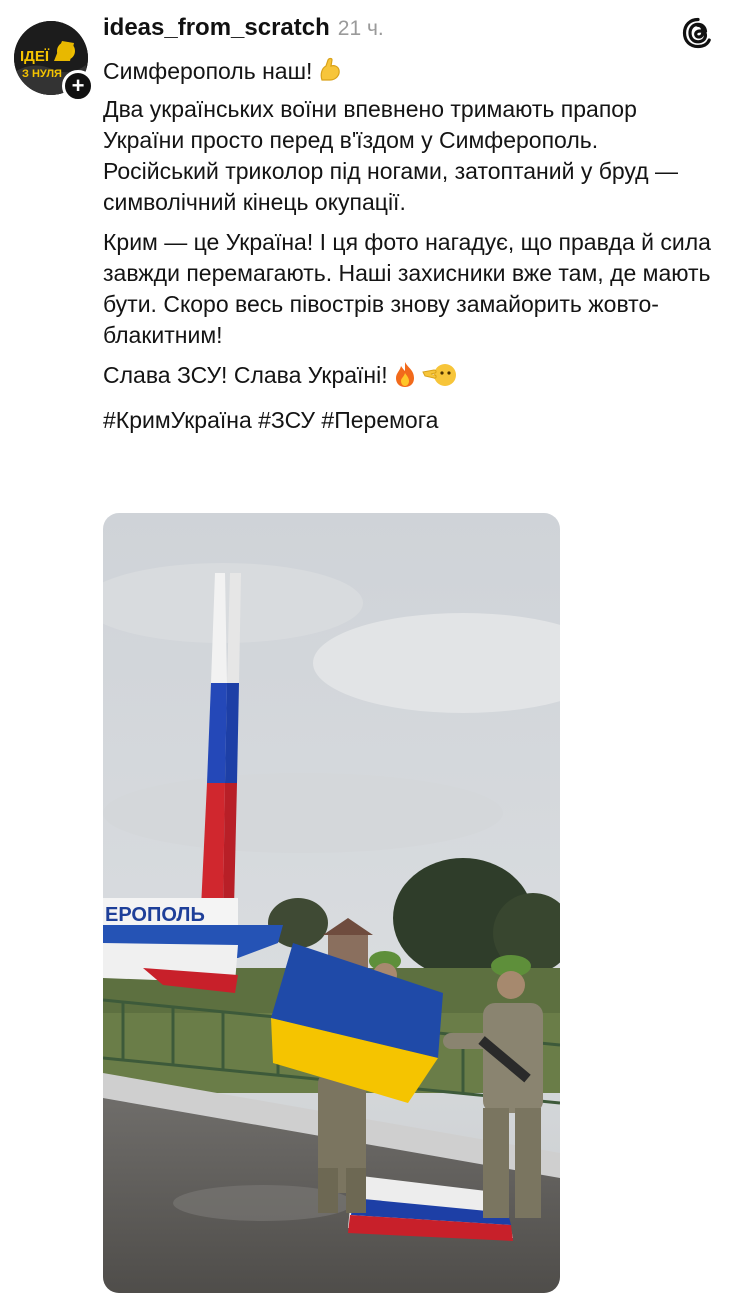 Image resolution: width=734 pixels, height=1293 pixels. Describe the element at coordinates (78, 86) in the screenshot. I see `follow-button: +` at that location.